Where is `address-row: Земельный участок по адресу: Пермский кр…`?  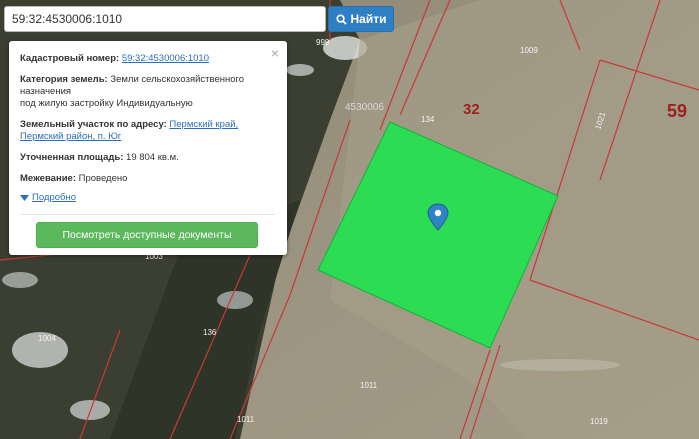 address-row: Земельный участок по адресу: Пермский кр… is located at coordinates (147, 131).